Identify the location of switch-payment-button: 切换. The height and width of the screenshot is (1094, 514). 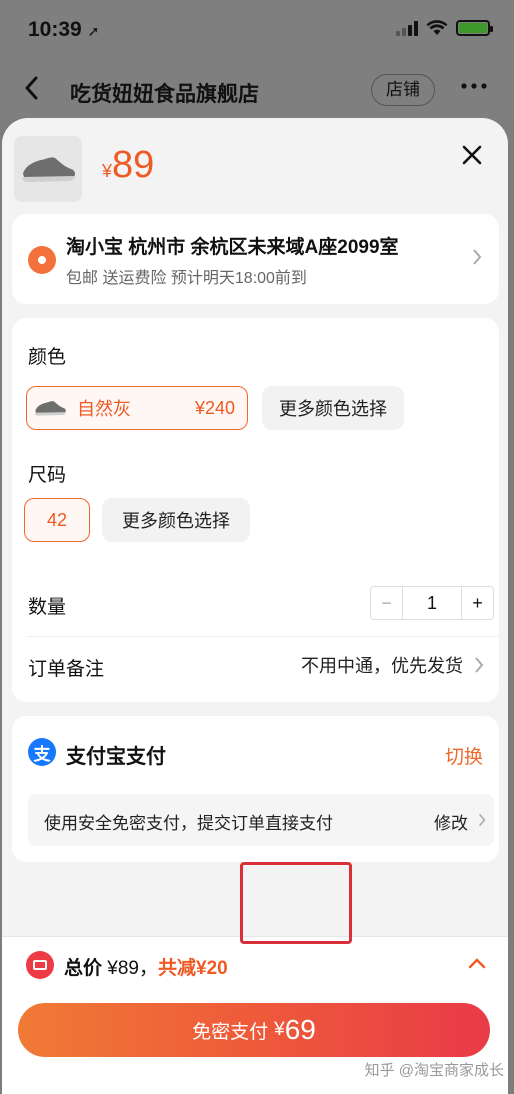
(464, 755).